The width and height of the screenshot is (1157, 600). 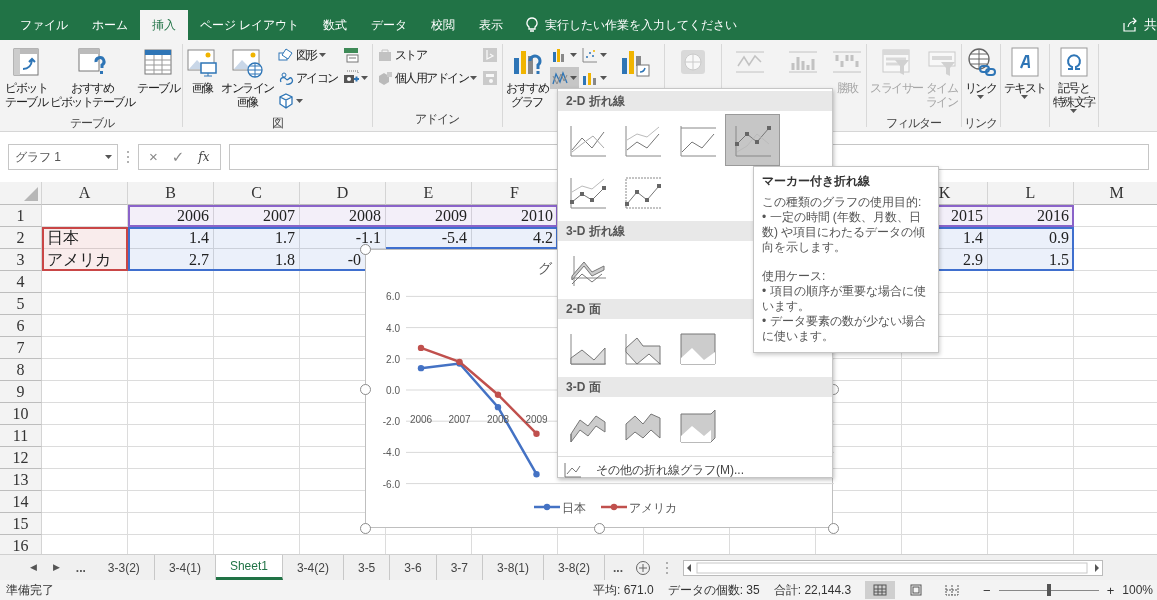 What do you see at coordinates (247, 80) in the screenshot?
I see `ribbon-button: オンライン画像` at bounding box center [247, 80].